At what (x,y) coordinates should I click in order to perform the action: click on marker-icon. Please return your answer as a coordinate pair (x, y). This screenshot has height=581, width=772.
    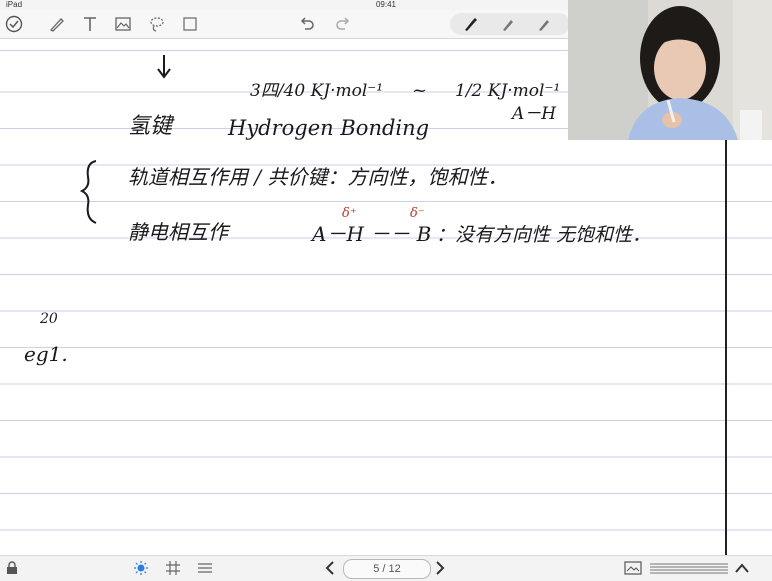
    Looking at the image, I should click on (544, 24).